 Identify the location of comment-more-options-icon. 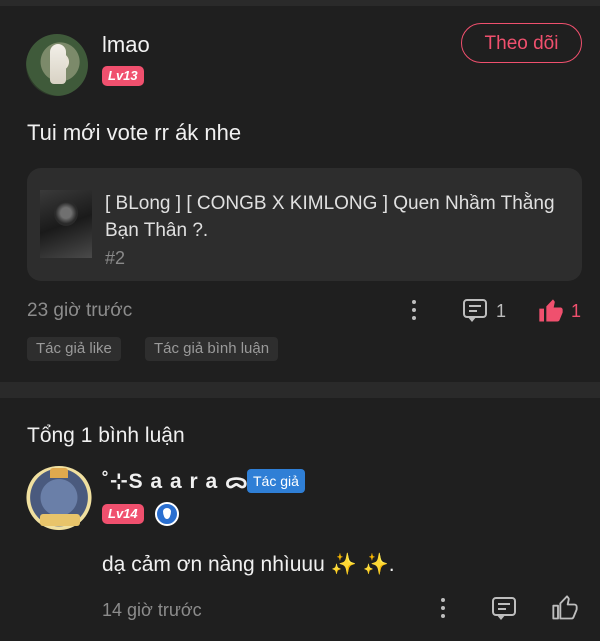
(443, 610).